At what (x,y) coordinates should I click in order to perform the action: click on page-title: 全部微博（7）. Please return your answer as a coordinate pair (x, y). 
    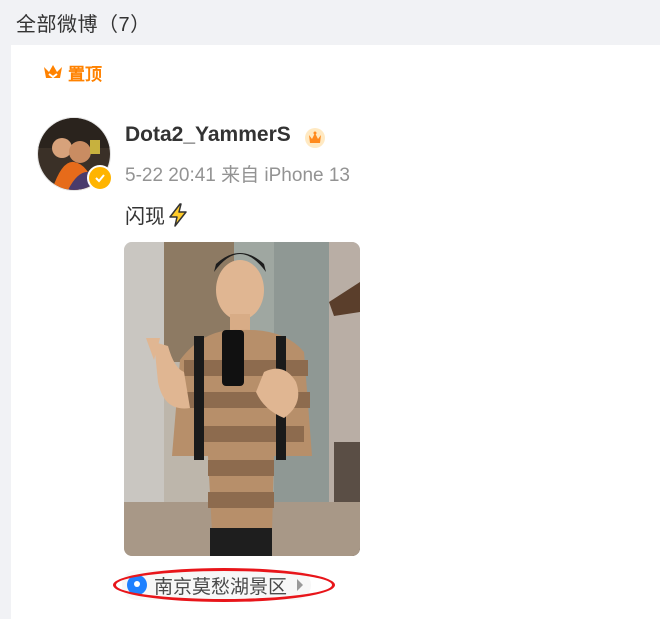
    Looking at the image, I should click on (83, 25).